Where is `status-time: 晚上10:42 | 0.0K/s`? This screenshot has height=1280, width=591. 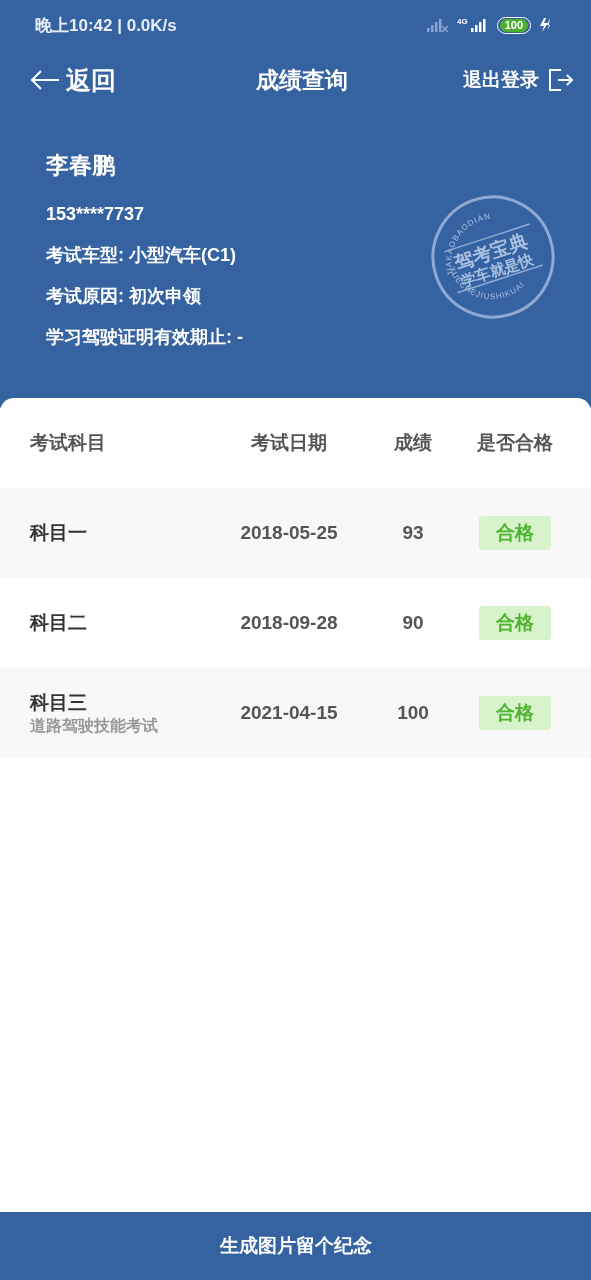 status-time: 晚上10:42 | 0.0K/s is located at coordinates (106, 25).